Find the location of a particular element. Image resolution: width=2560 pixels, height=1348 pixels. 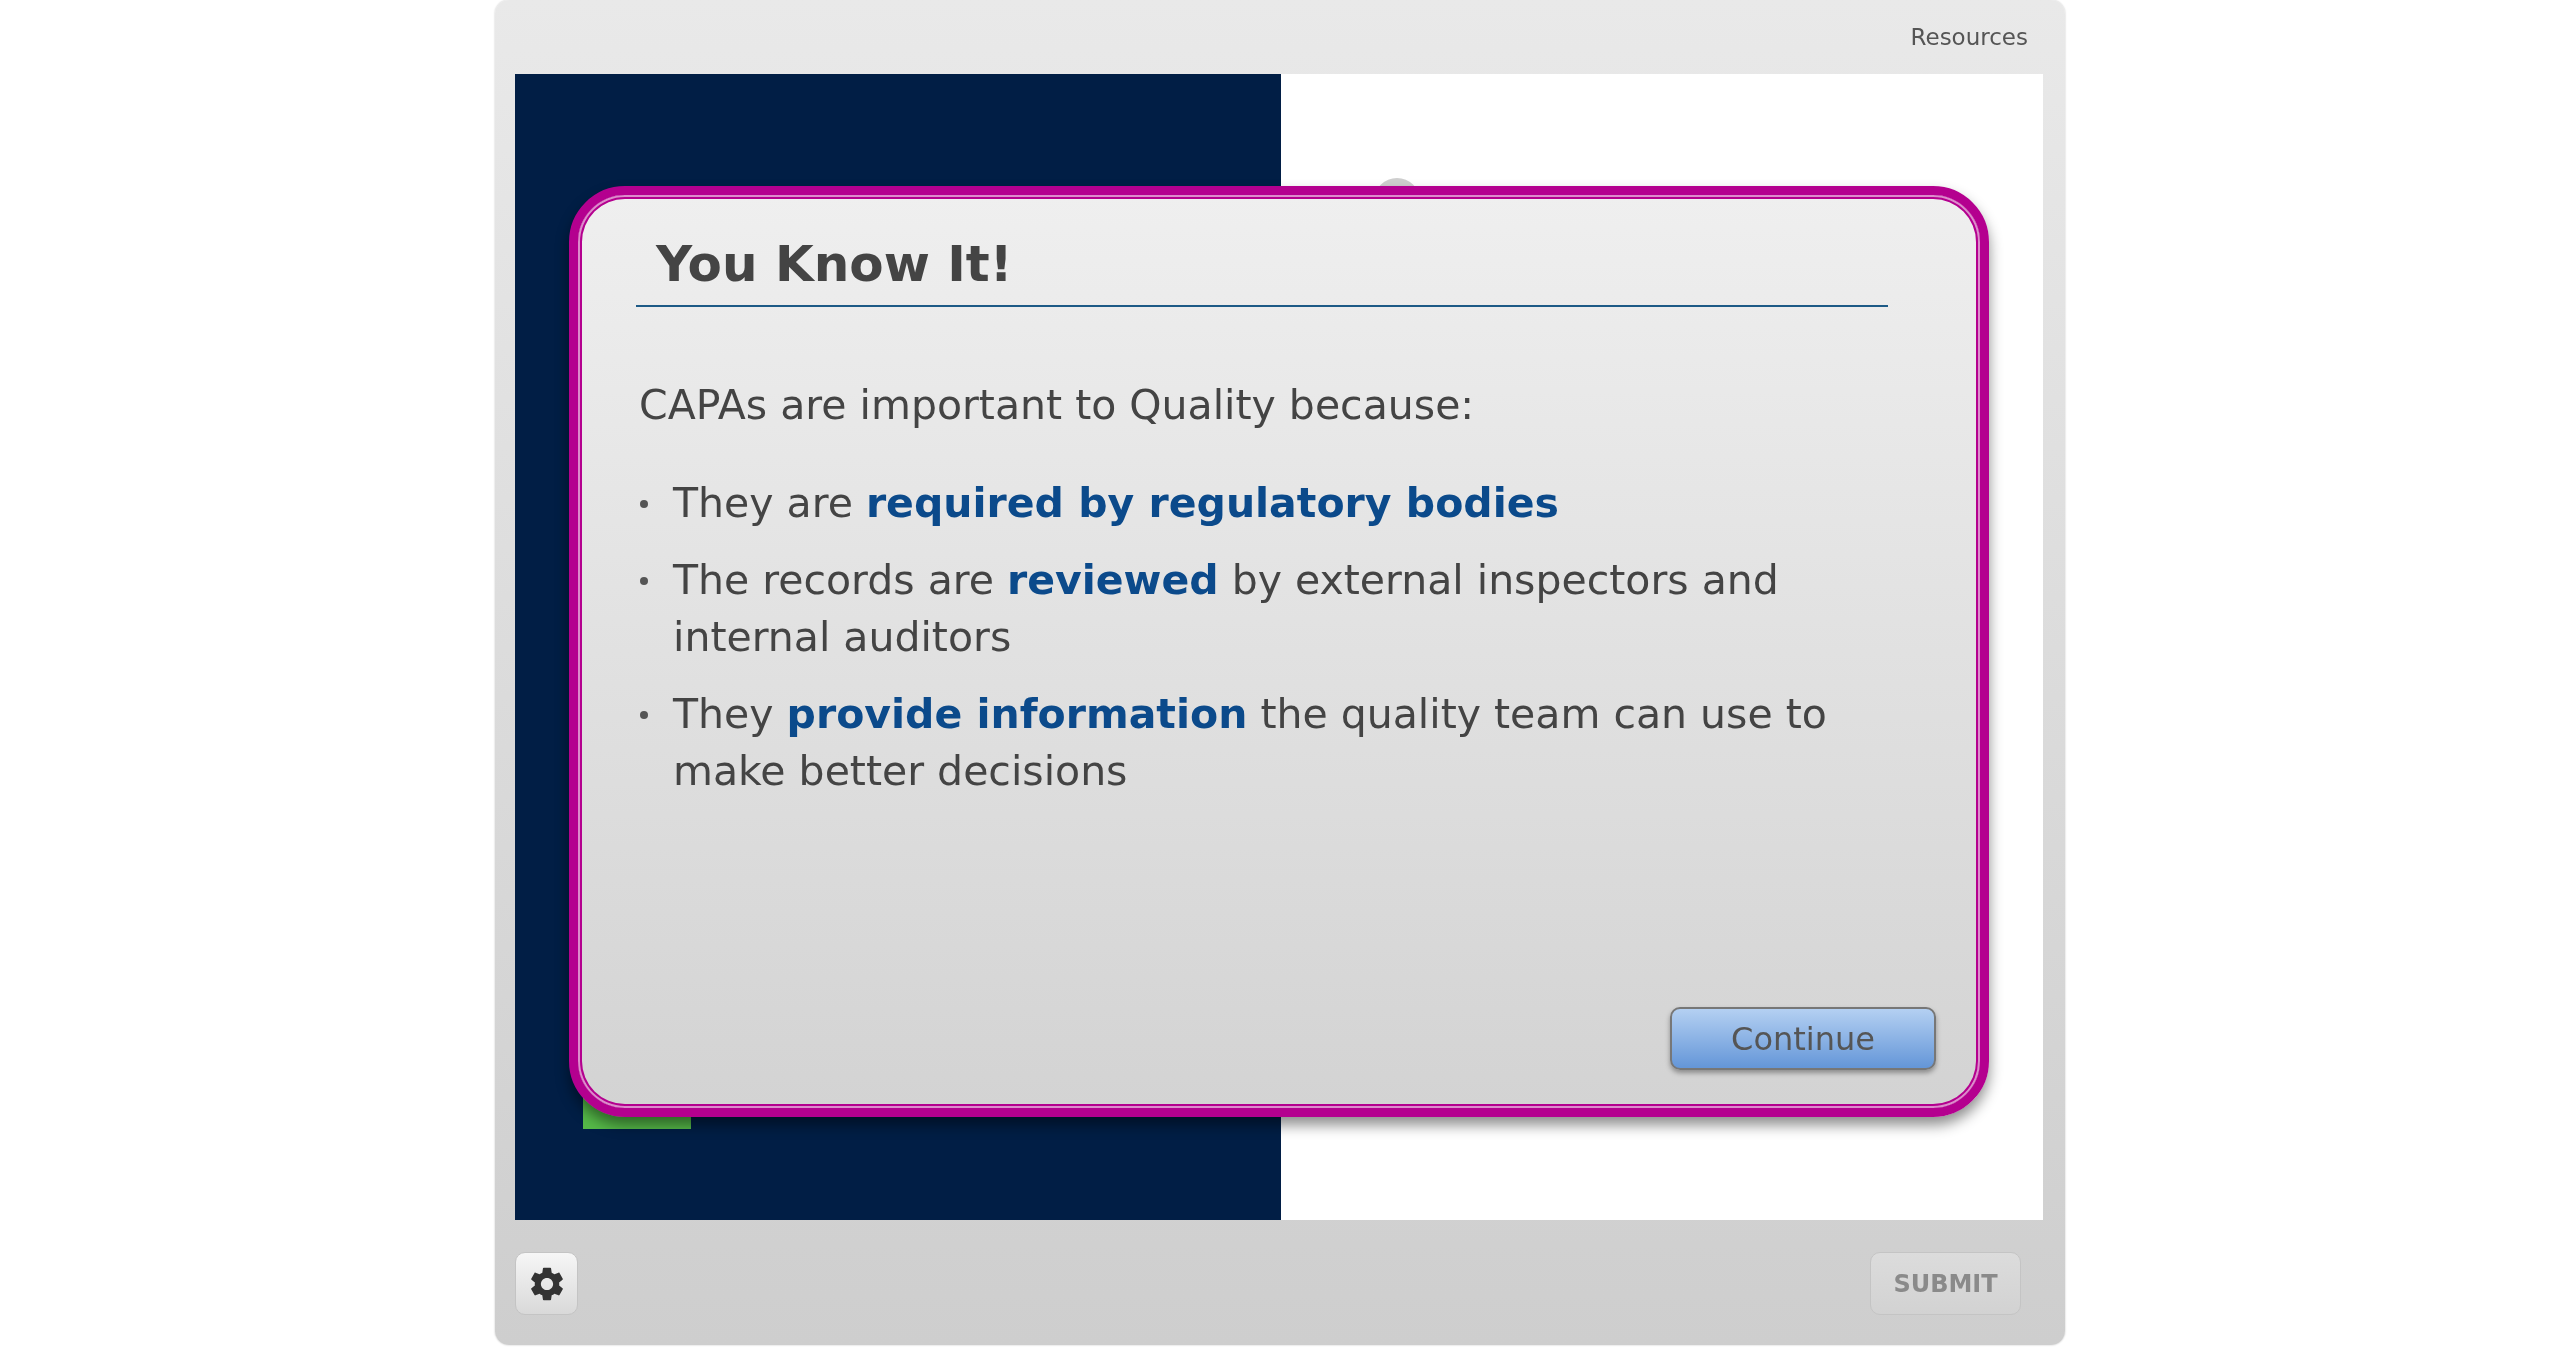

continue-button: Continue is located at coordinates (1803, 1038).